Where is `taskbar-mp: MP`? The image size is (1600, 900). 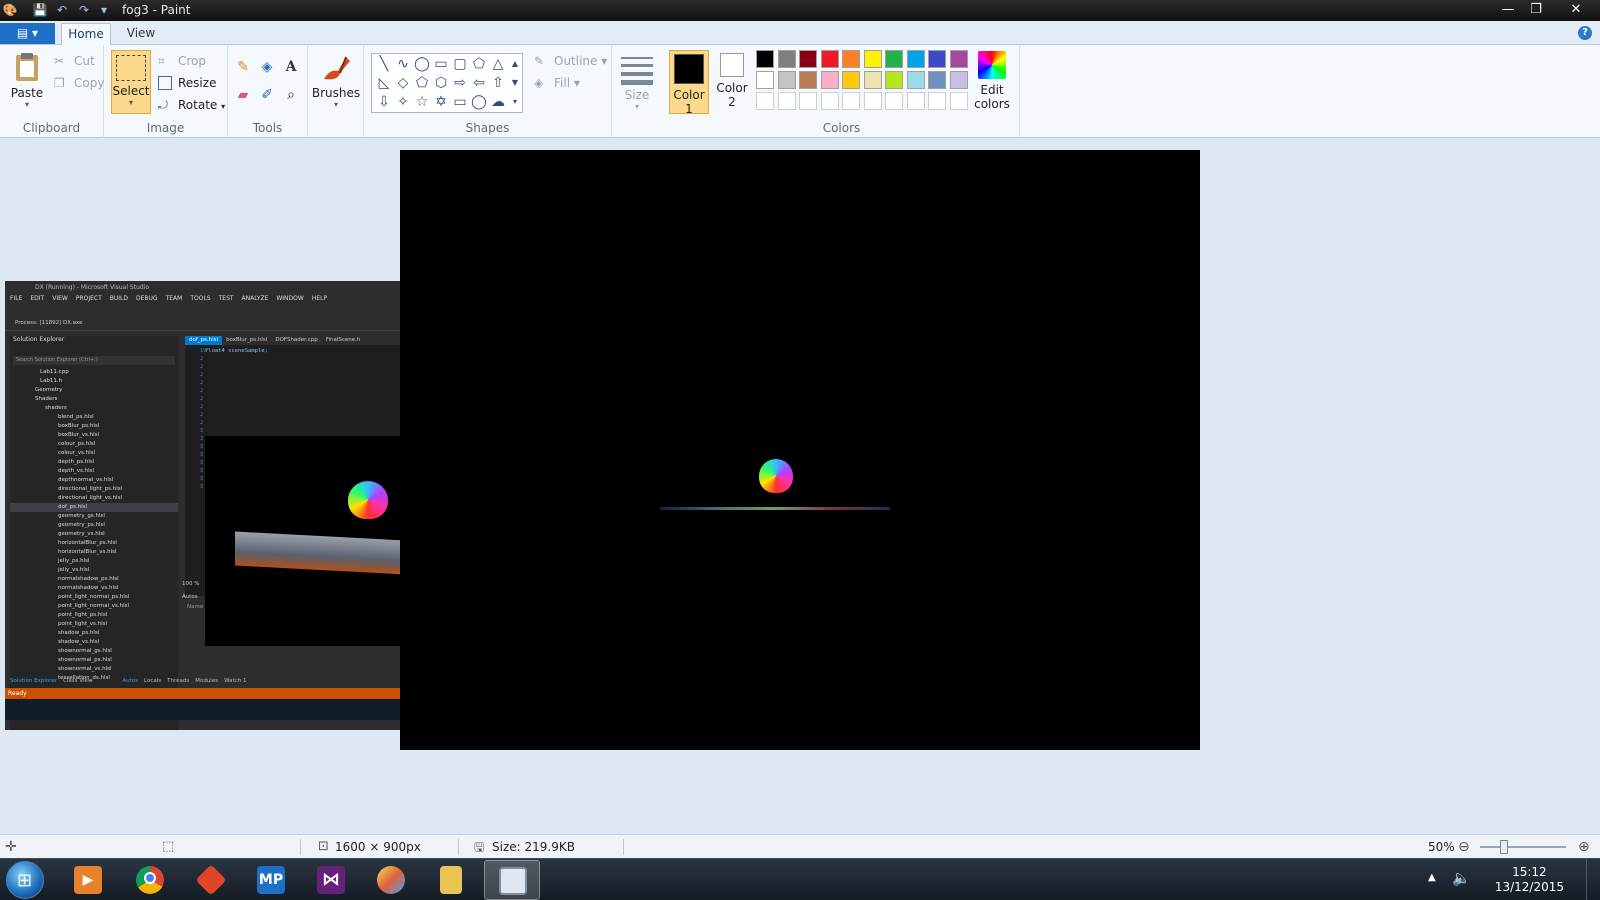
taskbar-mp: MP is located at coordinates (271, 880).